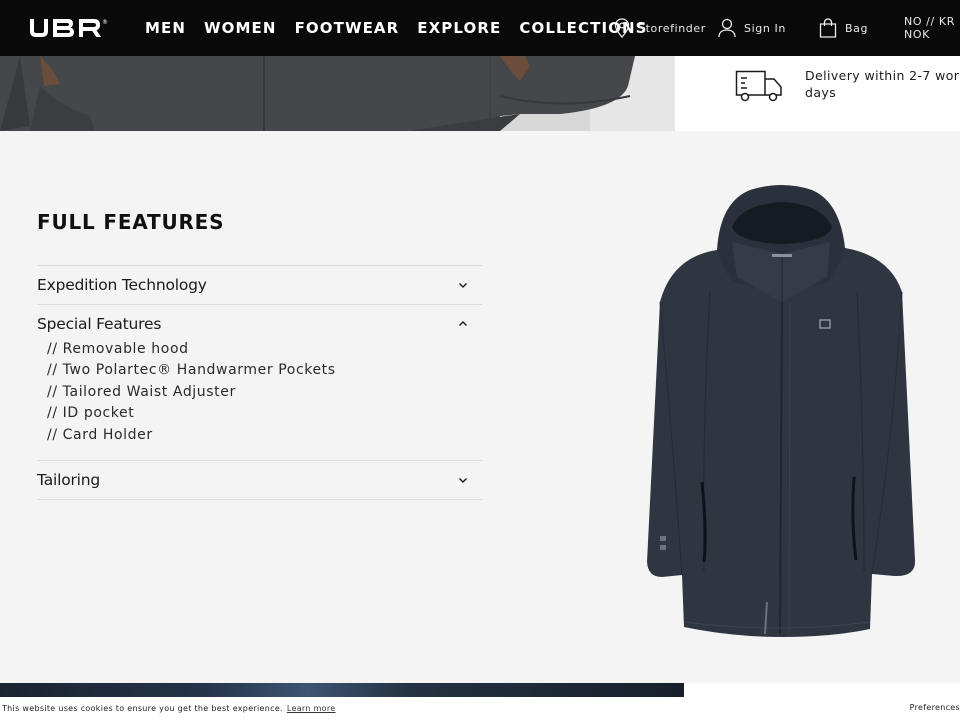 This screenshot has width=960, height=720. Describe the element at coordinates (821, 92) in the screenshot. I see `delivery-line-2: days` at that location.